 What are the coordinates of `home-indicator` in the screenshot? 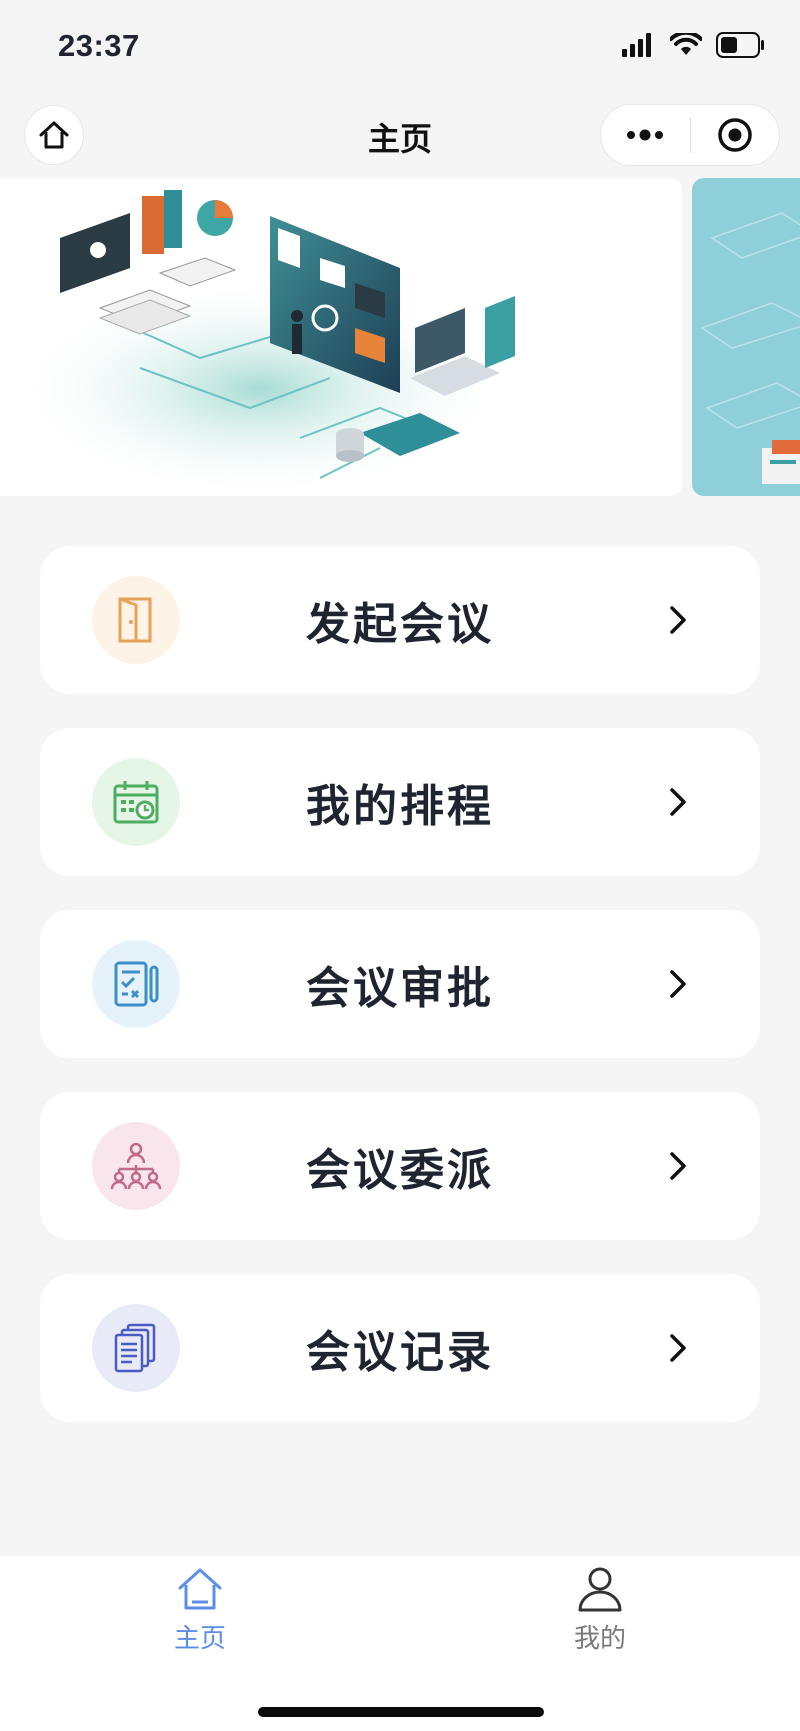 It's located at (401, 1712).